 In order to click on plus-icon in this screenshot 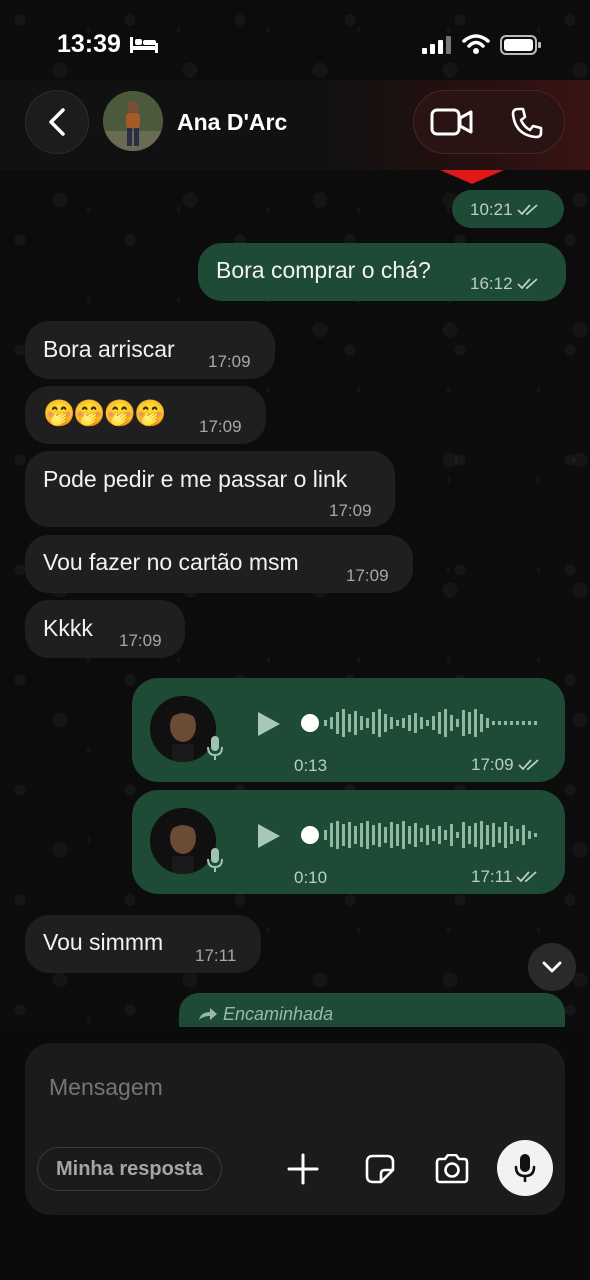, I will do `click(303, 1169)`.